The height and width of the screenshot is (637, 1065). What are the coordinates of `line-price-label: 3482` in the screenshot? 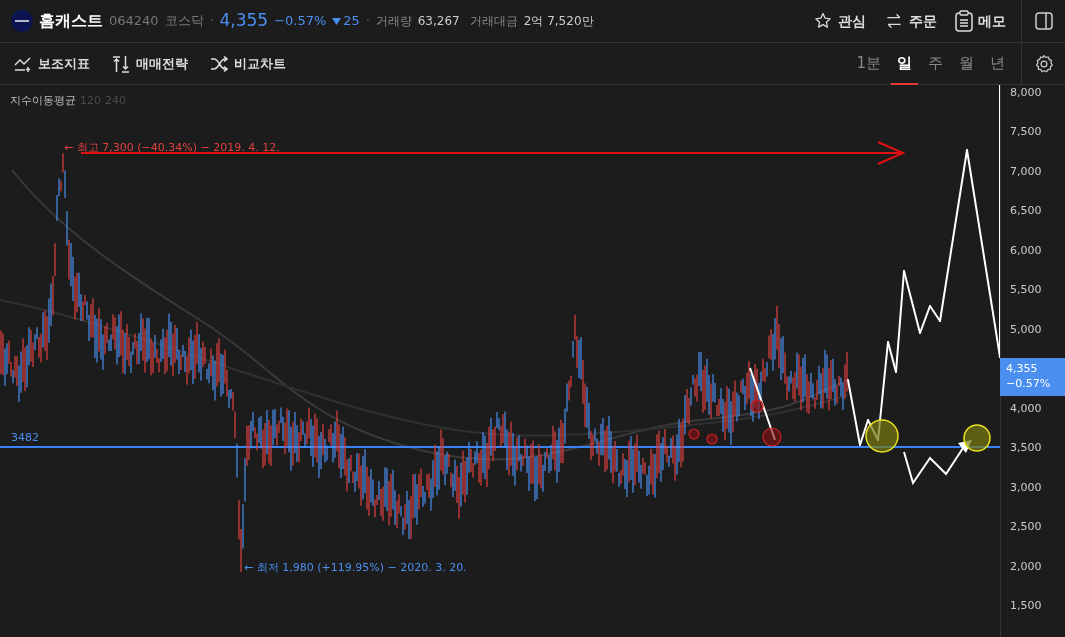 It's located at (25, 438).